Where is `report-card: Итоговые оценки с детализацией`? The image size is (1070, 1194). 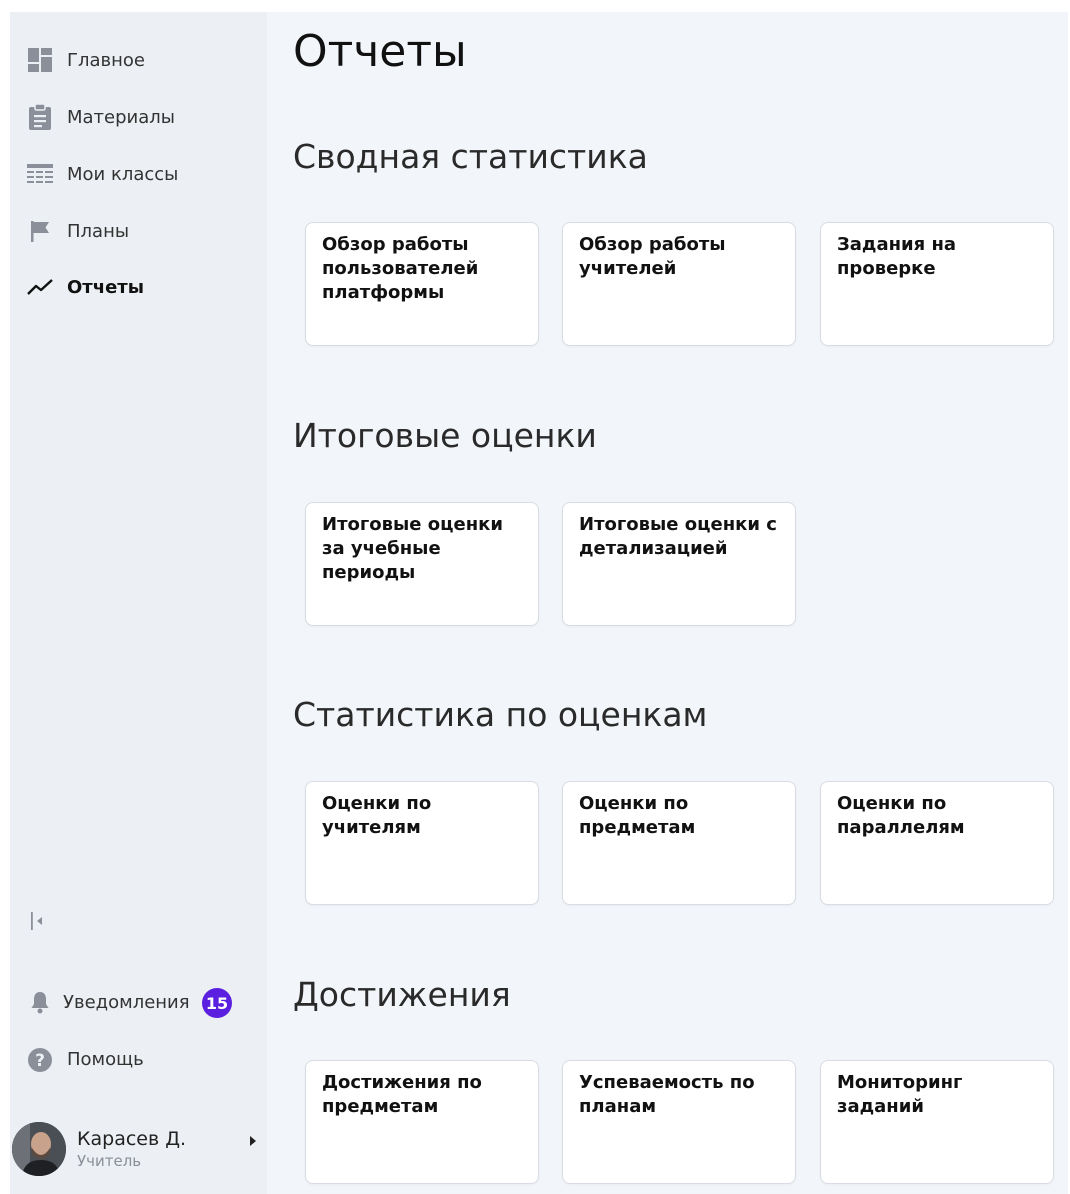
report-card: Итоговые оценки с детализацией is located at coordinates (679, 564).